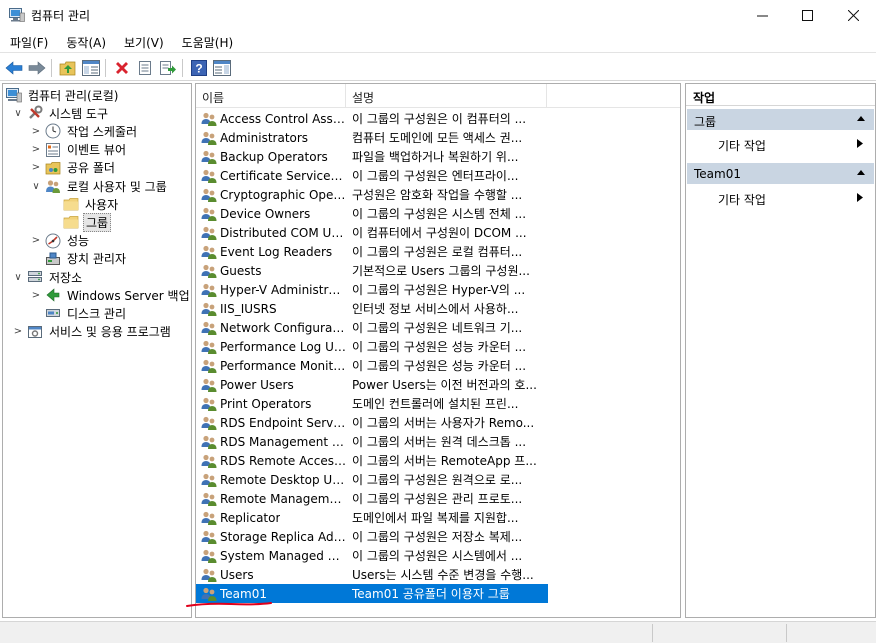 The image size is (876, 643). What do you see at coordinates (85, 41) in the screenshot?
I see `menu-action: 동작(A)` at bounding box center [85, 41].